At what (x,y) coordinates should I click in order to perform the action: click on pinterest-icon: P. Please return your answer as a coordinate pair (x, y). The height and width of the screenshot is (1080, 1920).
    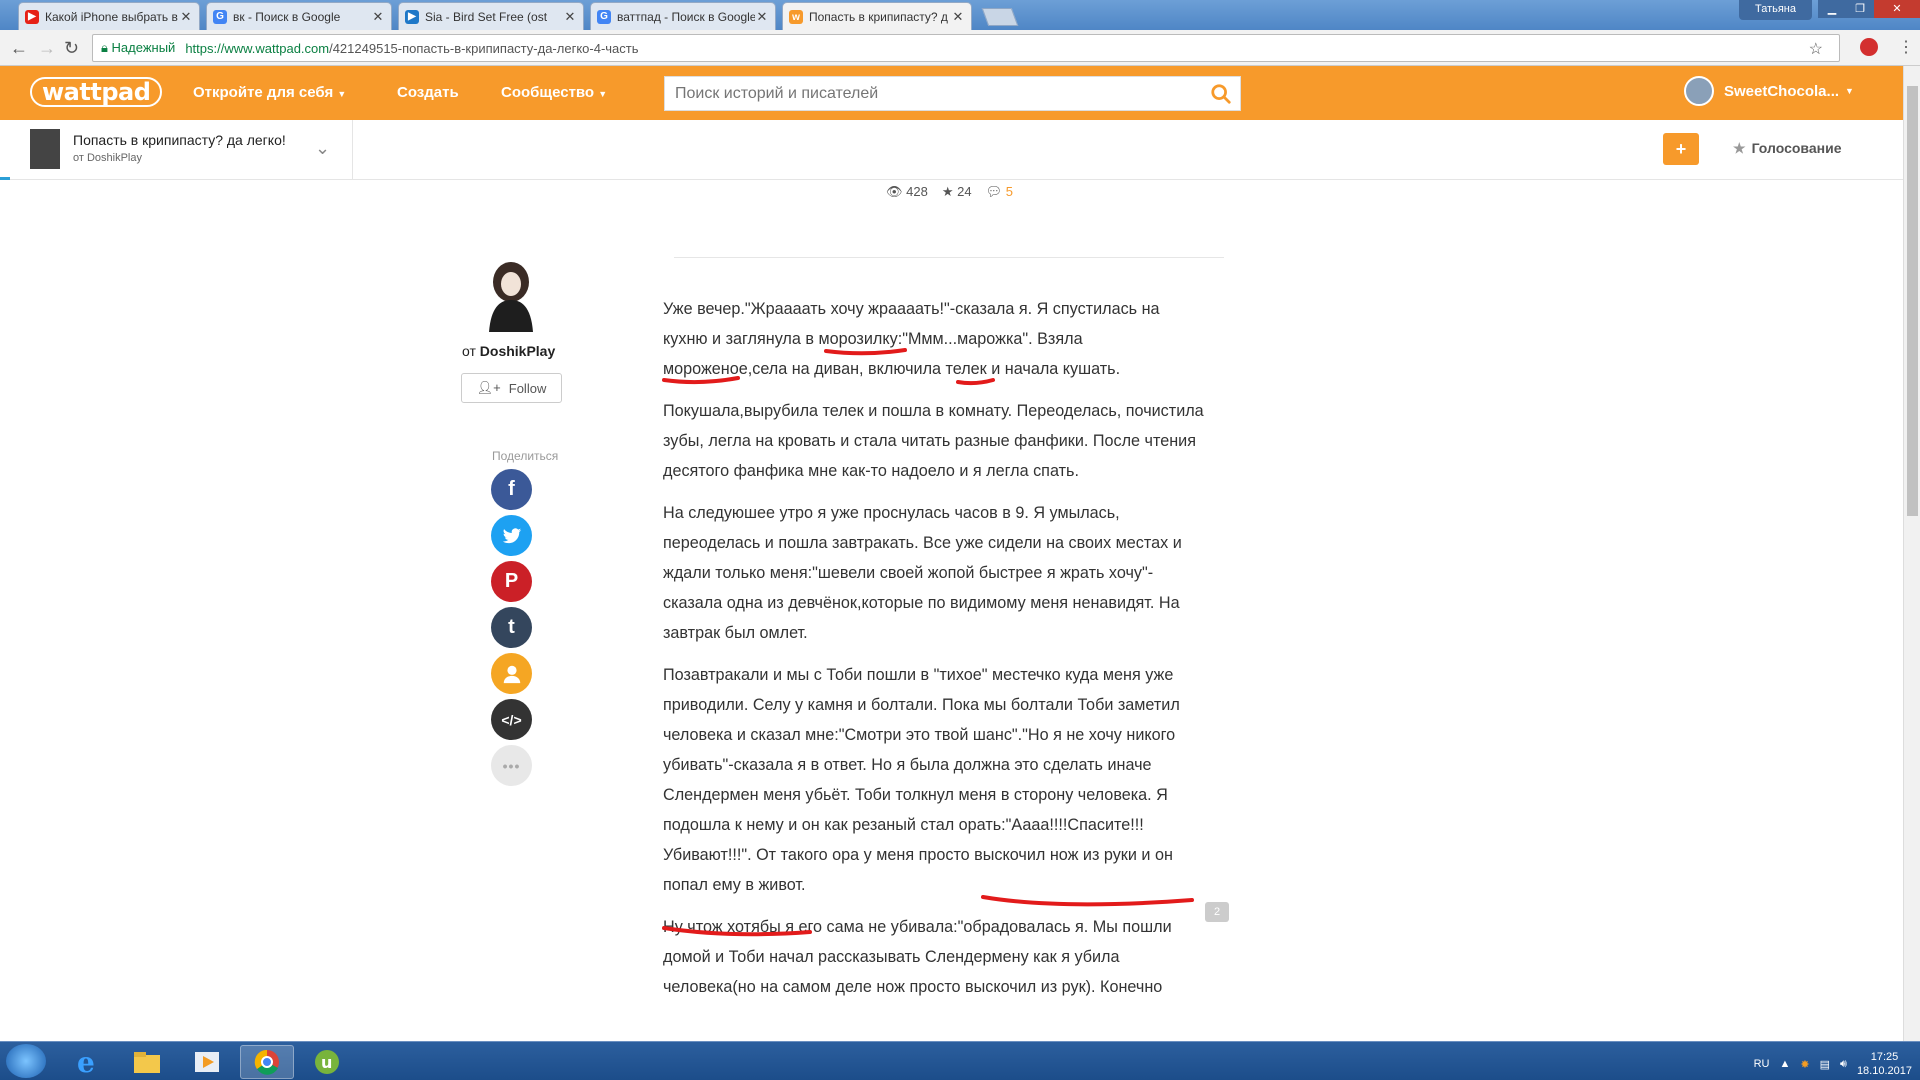
    Looking at the image, I should click on (511, 581).